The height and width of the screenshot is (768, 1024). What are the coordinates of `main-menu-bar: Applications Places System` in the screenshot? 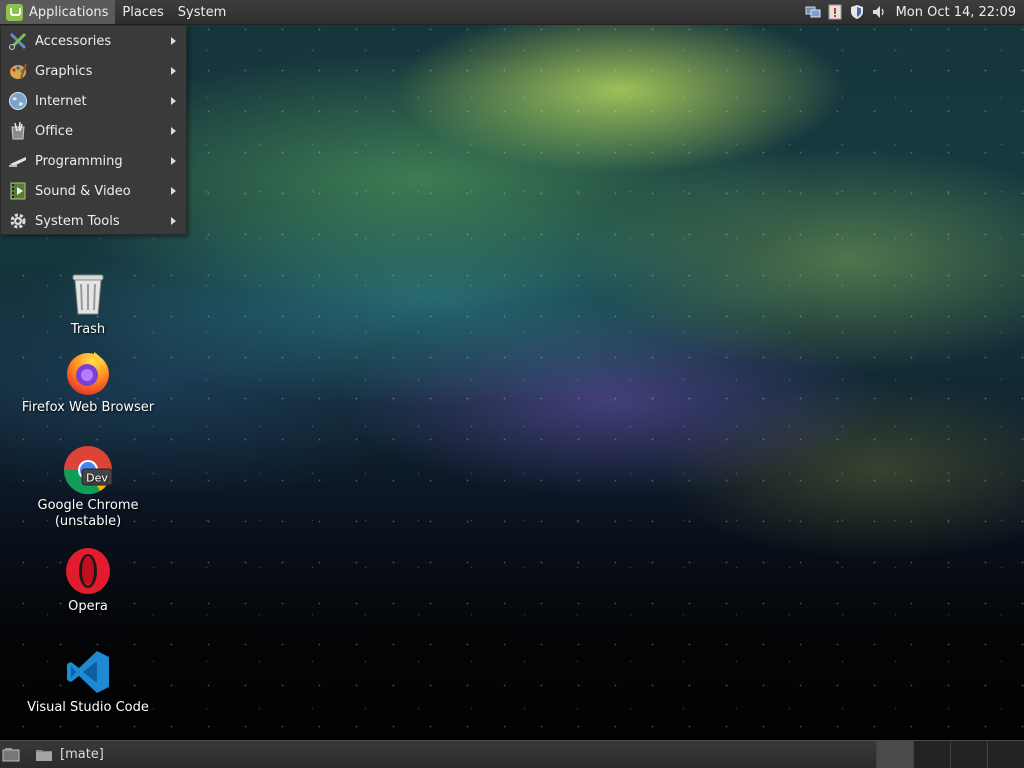 It's located at (116, 12).